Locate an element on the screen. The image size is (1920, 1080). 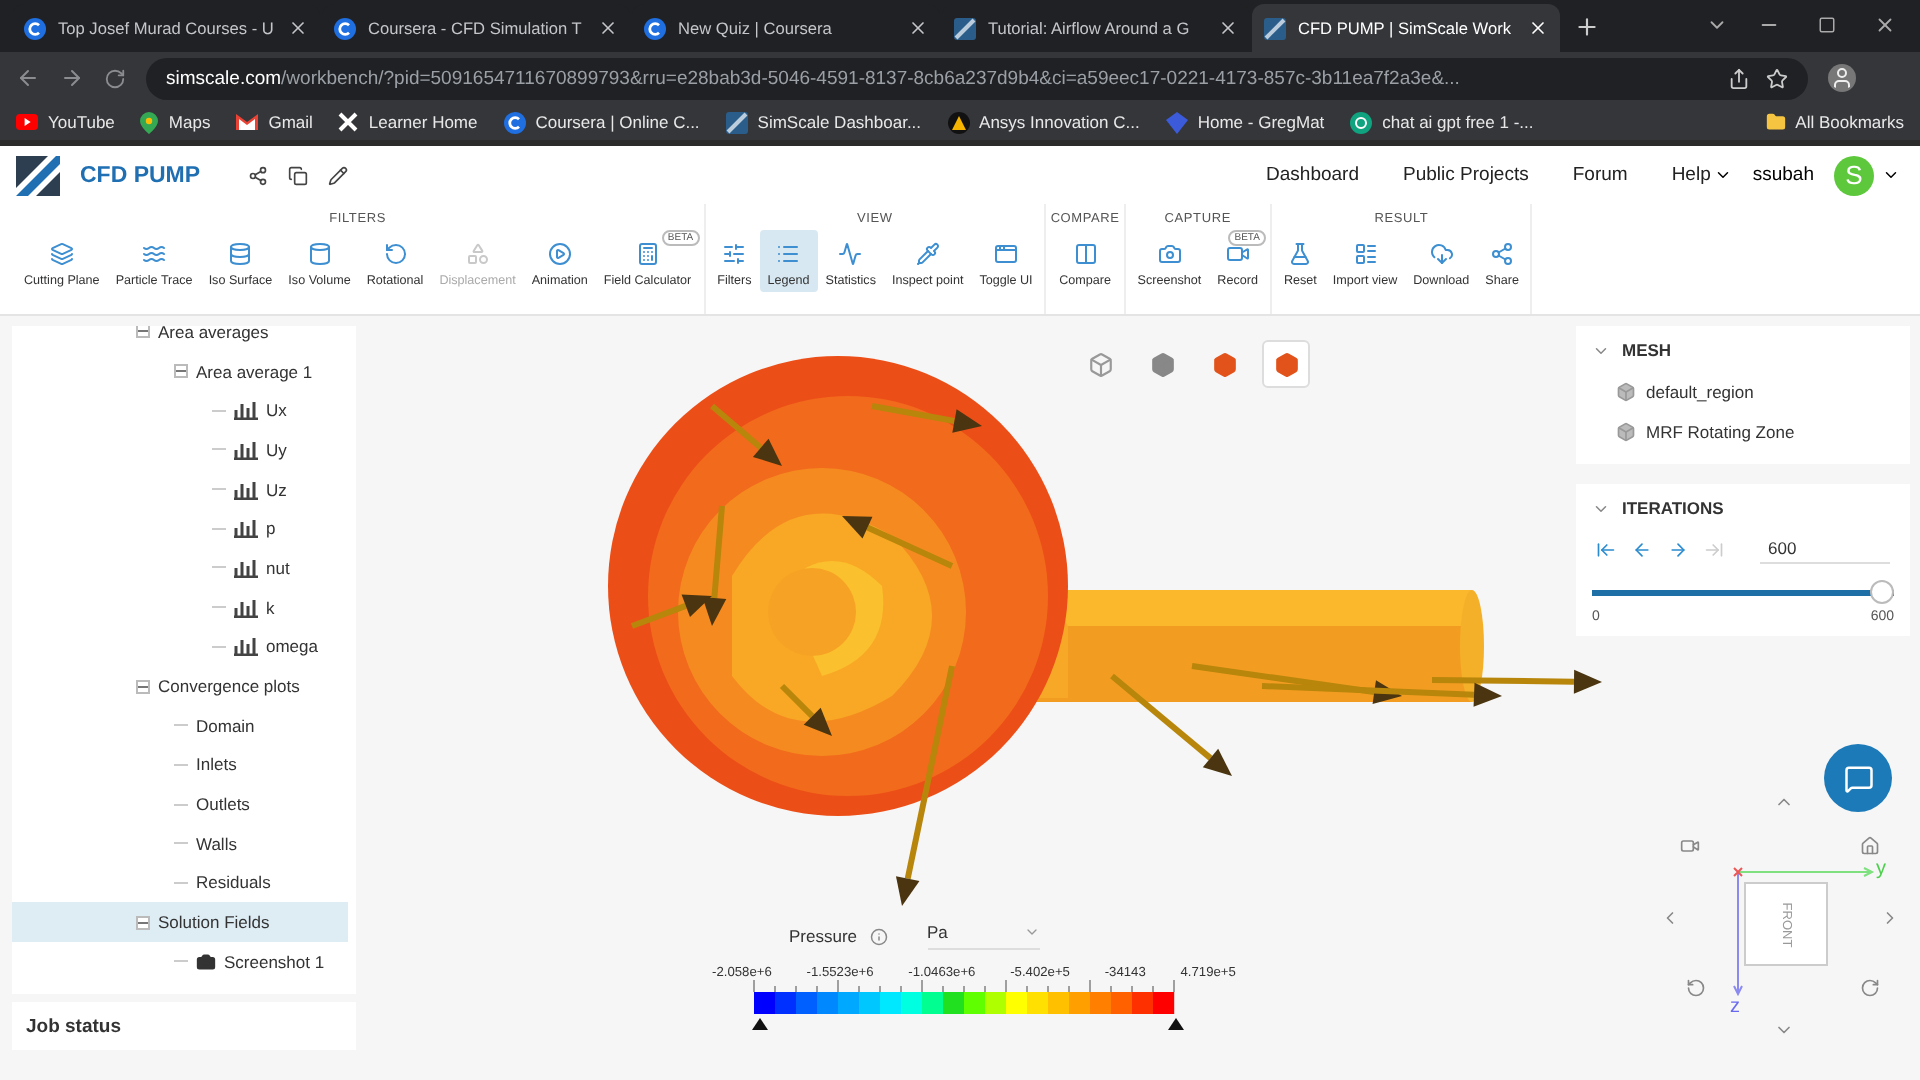
unit-dropdown: Pa is located at coordinates (983, 936).